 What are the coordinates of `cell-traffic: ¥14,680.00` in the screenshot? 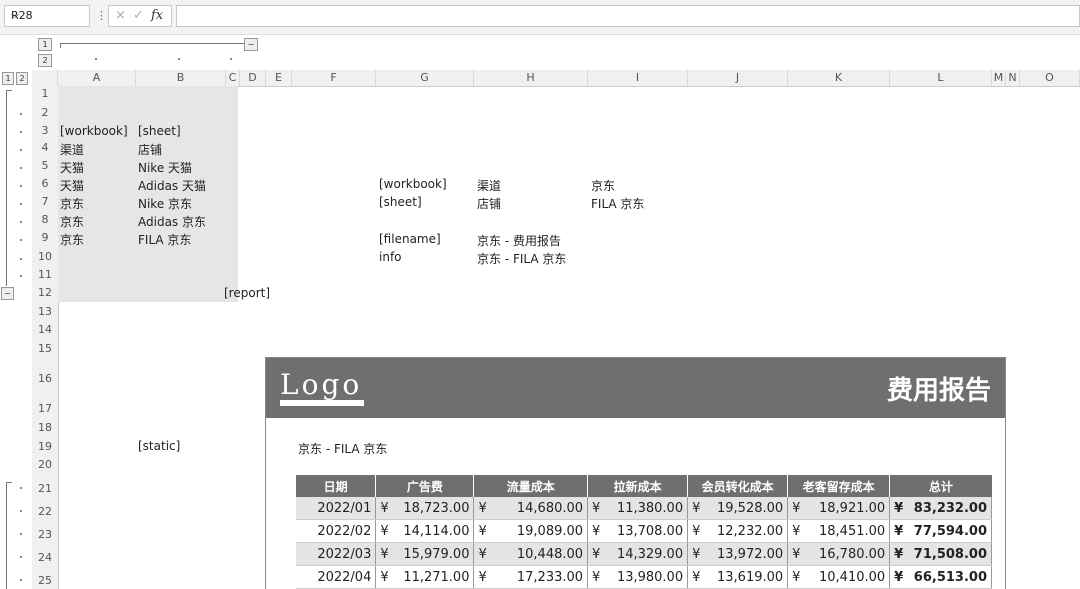 It's located at (531, 508).